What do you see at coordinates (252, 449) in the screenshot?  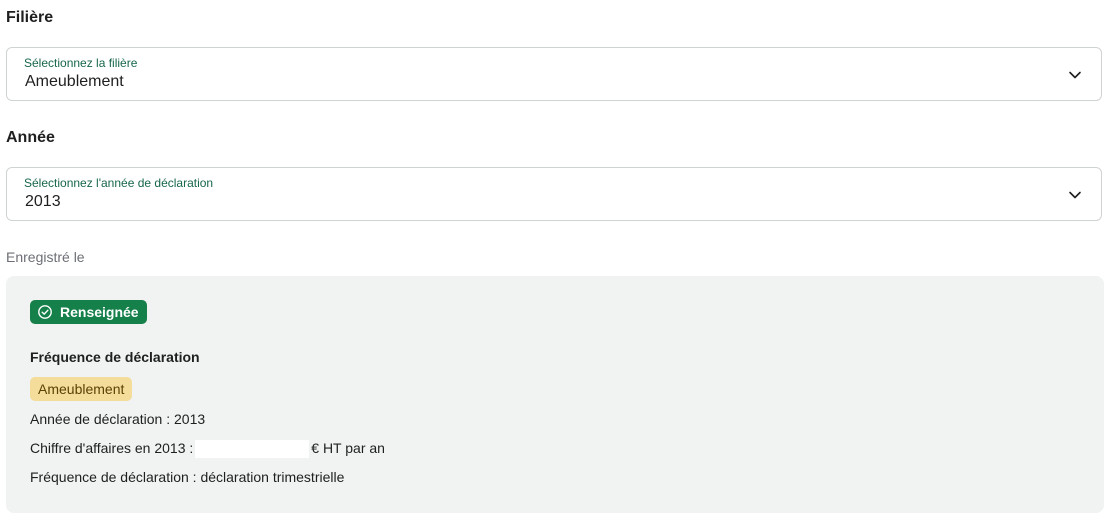 I see `redacted-revenue-value` at bounding box center [252, 449].